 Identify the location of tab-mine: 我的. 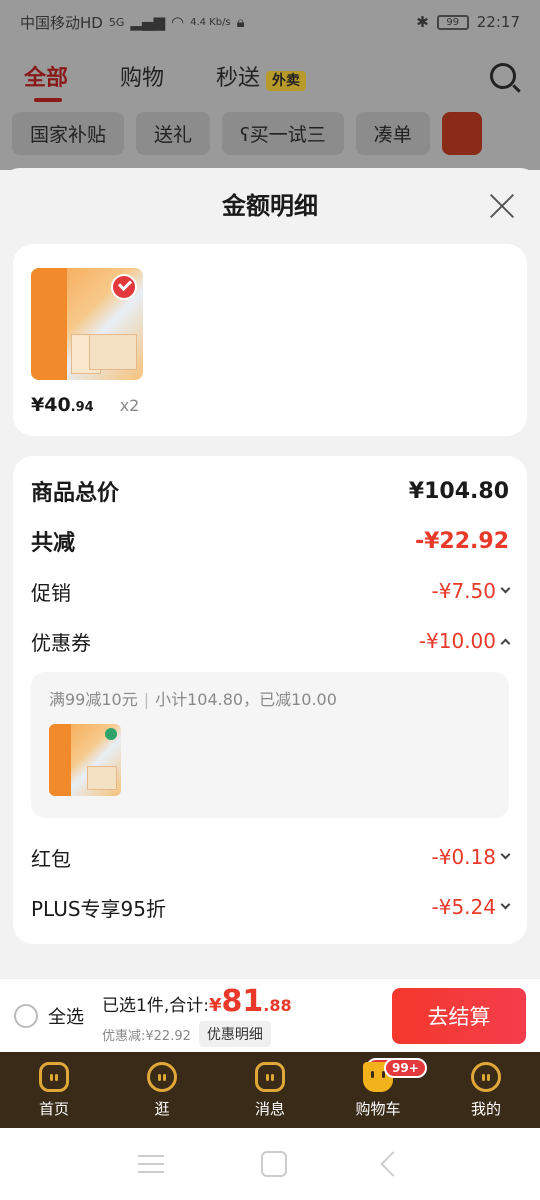
(486, 1090).